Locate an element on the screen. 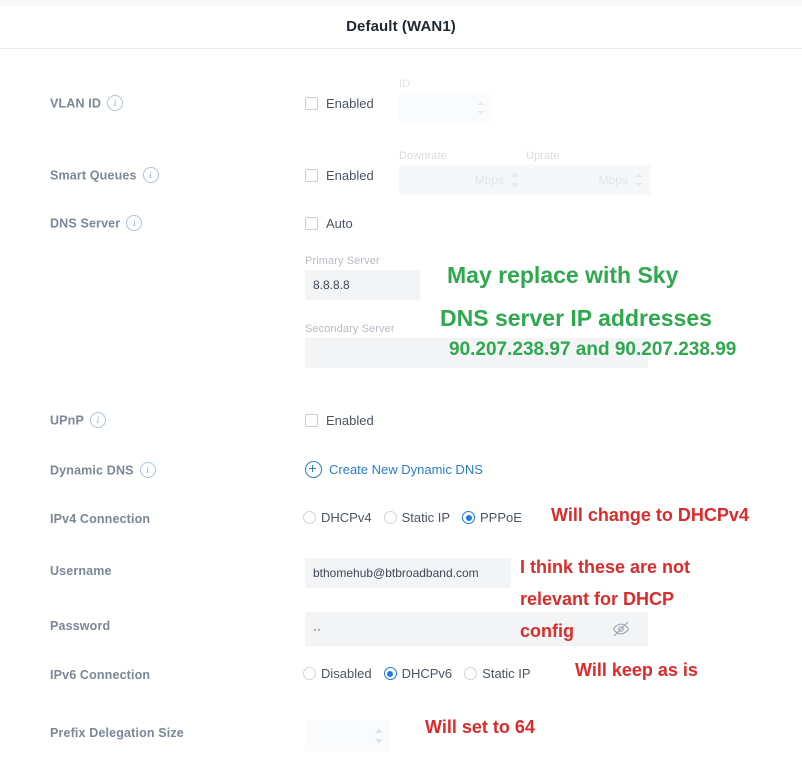 The height and width of the screenshot is (774, 802). ipv6-radio-dhcpv6 is located at coordinates (390, 673).